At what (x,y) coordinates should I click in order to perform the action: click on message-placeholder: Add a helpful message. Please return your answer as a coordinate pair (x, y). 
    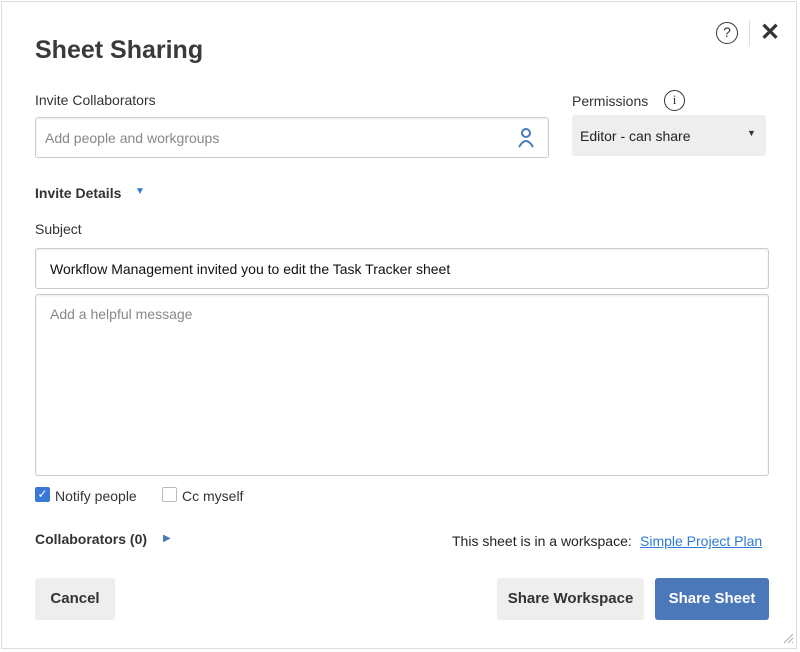
    Looking at the image, I should click on (121, 314).